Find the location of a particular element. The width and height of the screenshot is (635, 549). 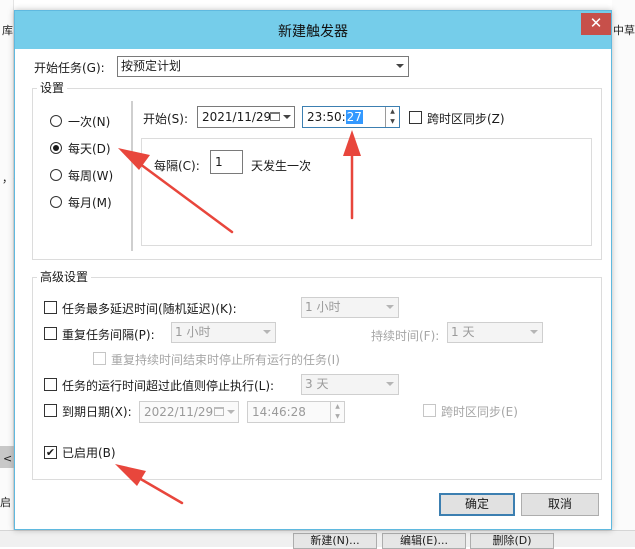

annotation-arrow-daily is located at coordinates (176, 191).